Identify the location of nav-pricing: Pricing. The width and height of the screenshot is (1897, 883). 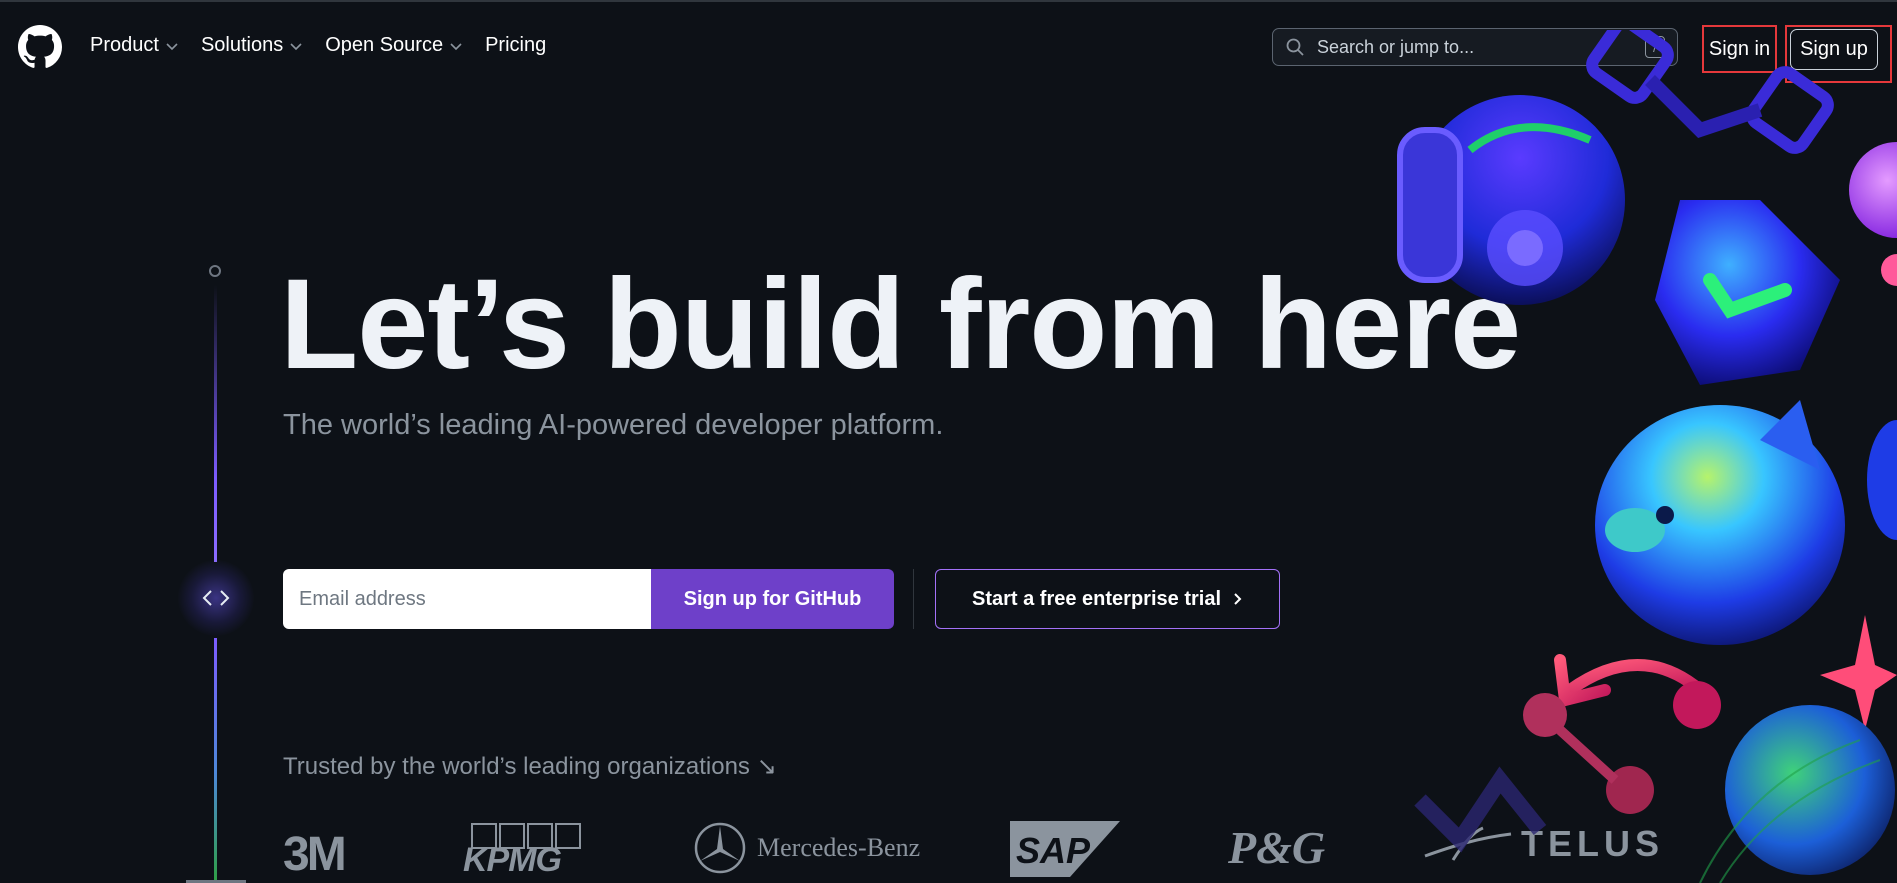
(515, 45).